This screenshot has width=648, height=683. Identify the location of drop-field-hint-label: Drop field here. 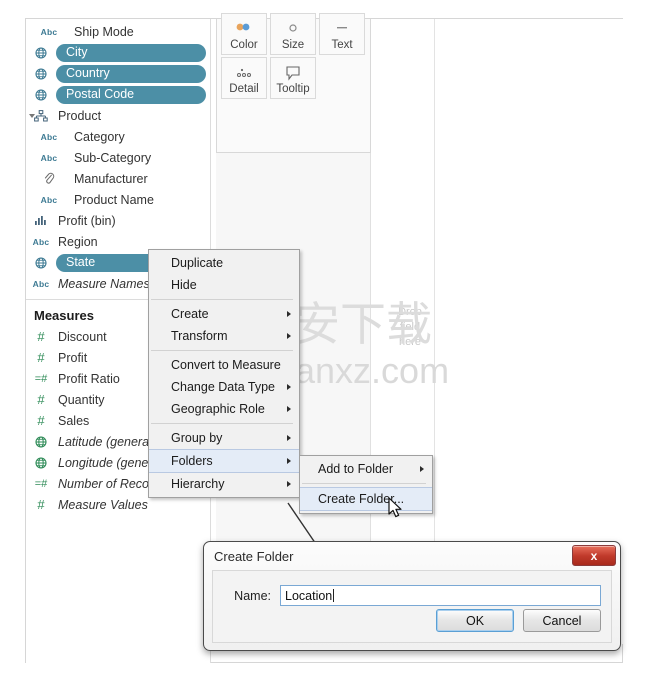
(410, 327).